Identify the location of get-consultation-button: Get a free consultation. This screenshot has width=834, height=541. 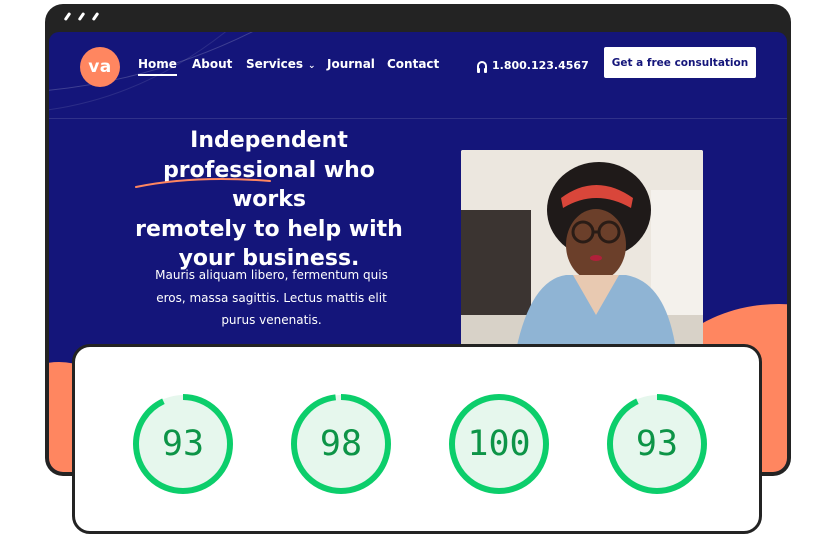
(680, 62).